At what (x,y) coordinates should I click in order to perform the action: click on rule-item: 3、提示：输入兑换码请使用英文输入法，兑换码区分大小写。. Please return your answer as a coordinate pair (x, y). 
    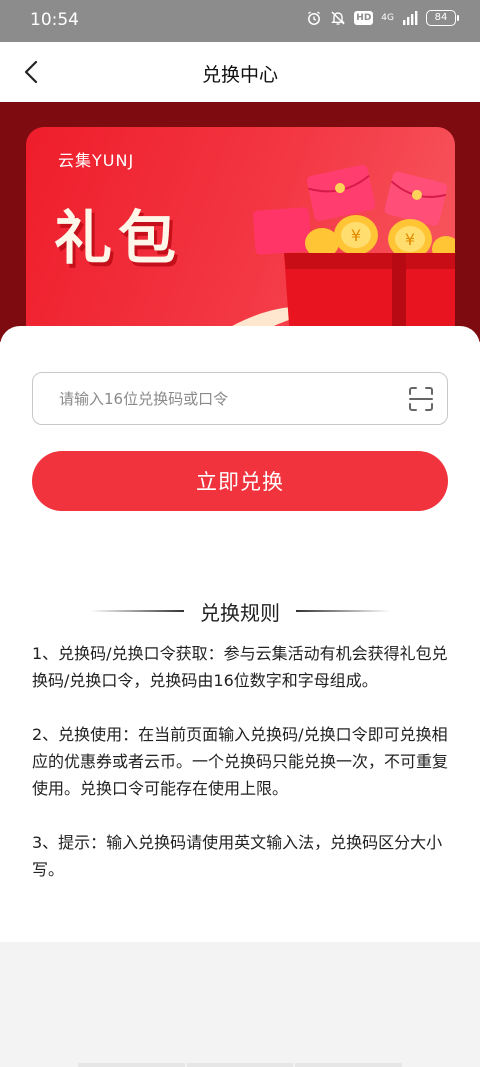
    Looking at the image, I should click on (237, 856).